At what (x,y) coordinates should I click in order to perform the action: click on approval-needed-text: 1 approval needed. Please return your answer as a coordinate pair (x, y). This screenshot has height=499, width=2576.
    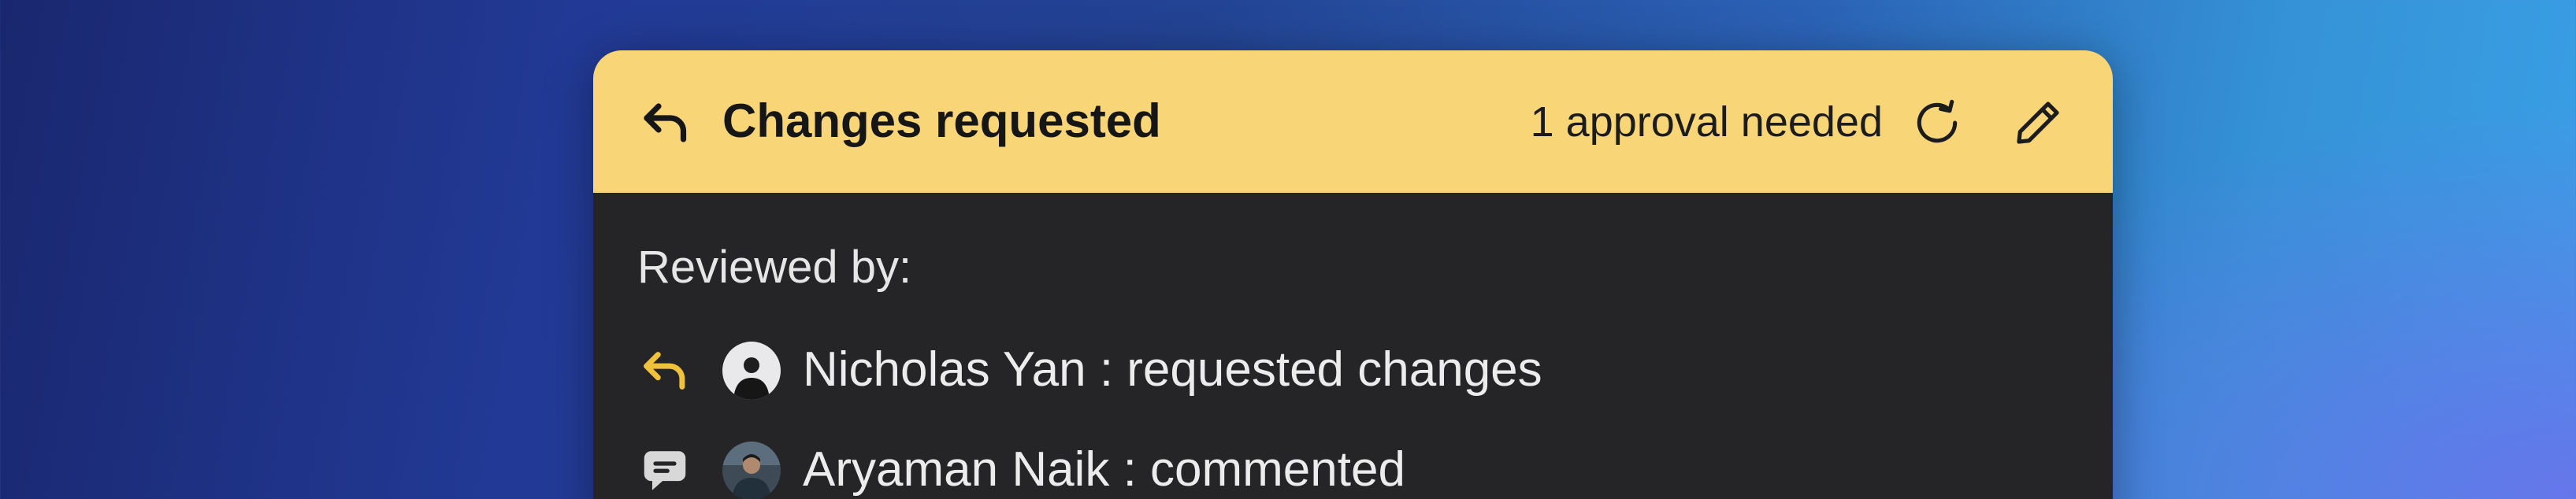
    Looking at the image, I should click on (1706, 122).